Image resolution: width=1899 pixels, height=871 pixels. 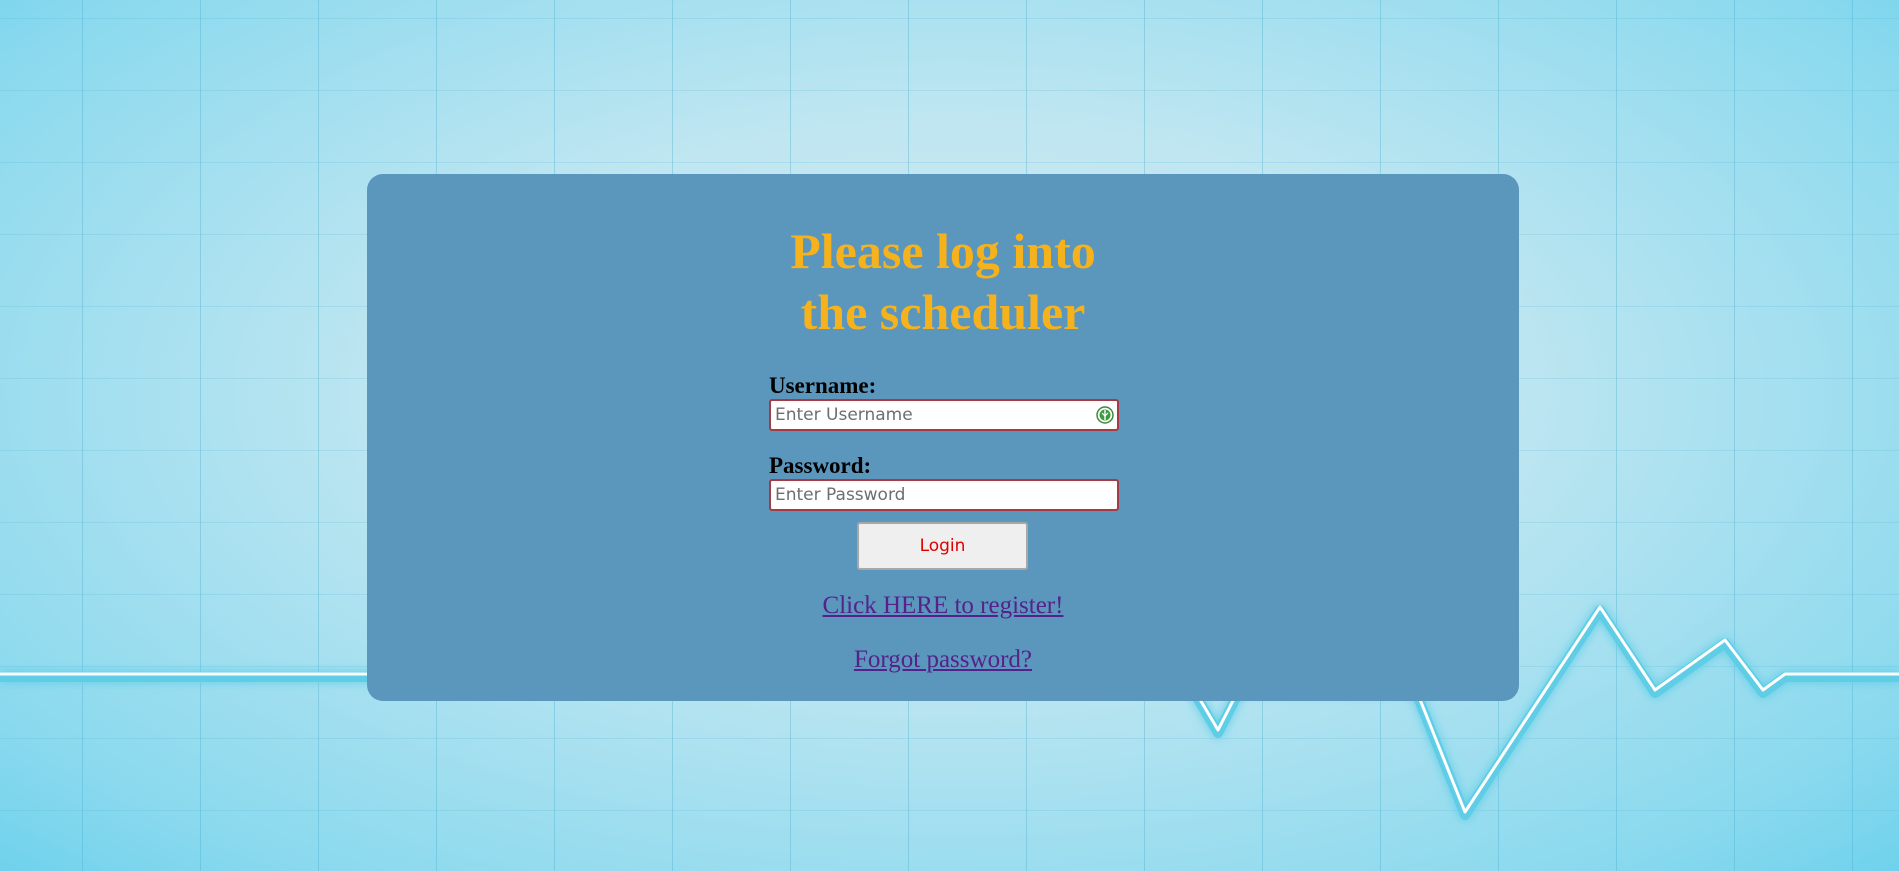 What do you see at coordinates (944, 442) in the screenshot?
I see `login-form: Username: Password:` at bounding box center [944, 442].